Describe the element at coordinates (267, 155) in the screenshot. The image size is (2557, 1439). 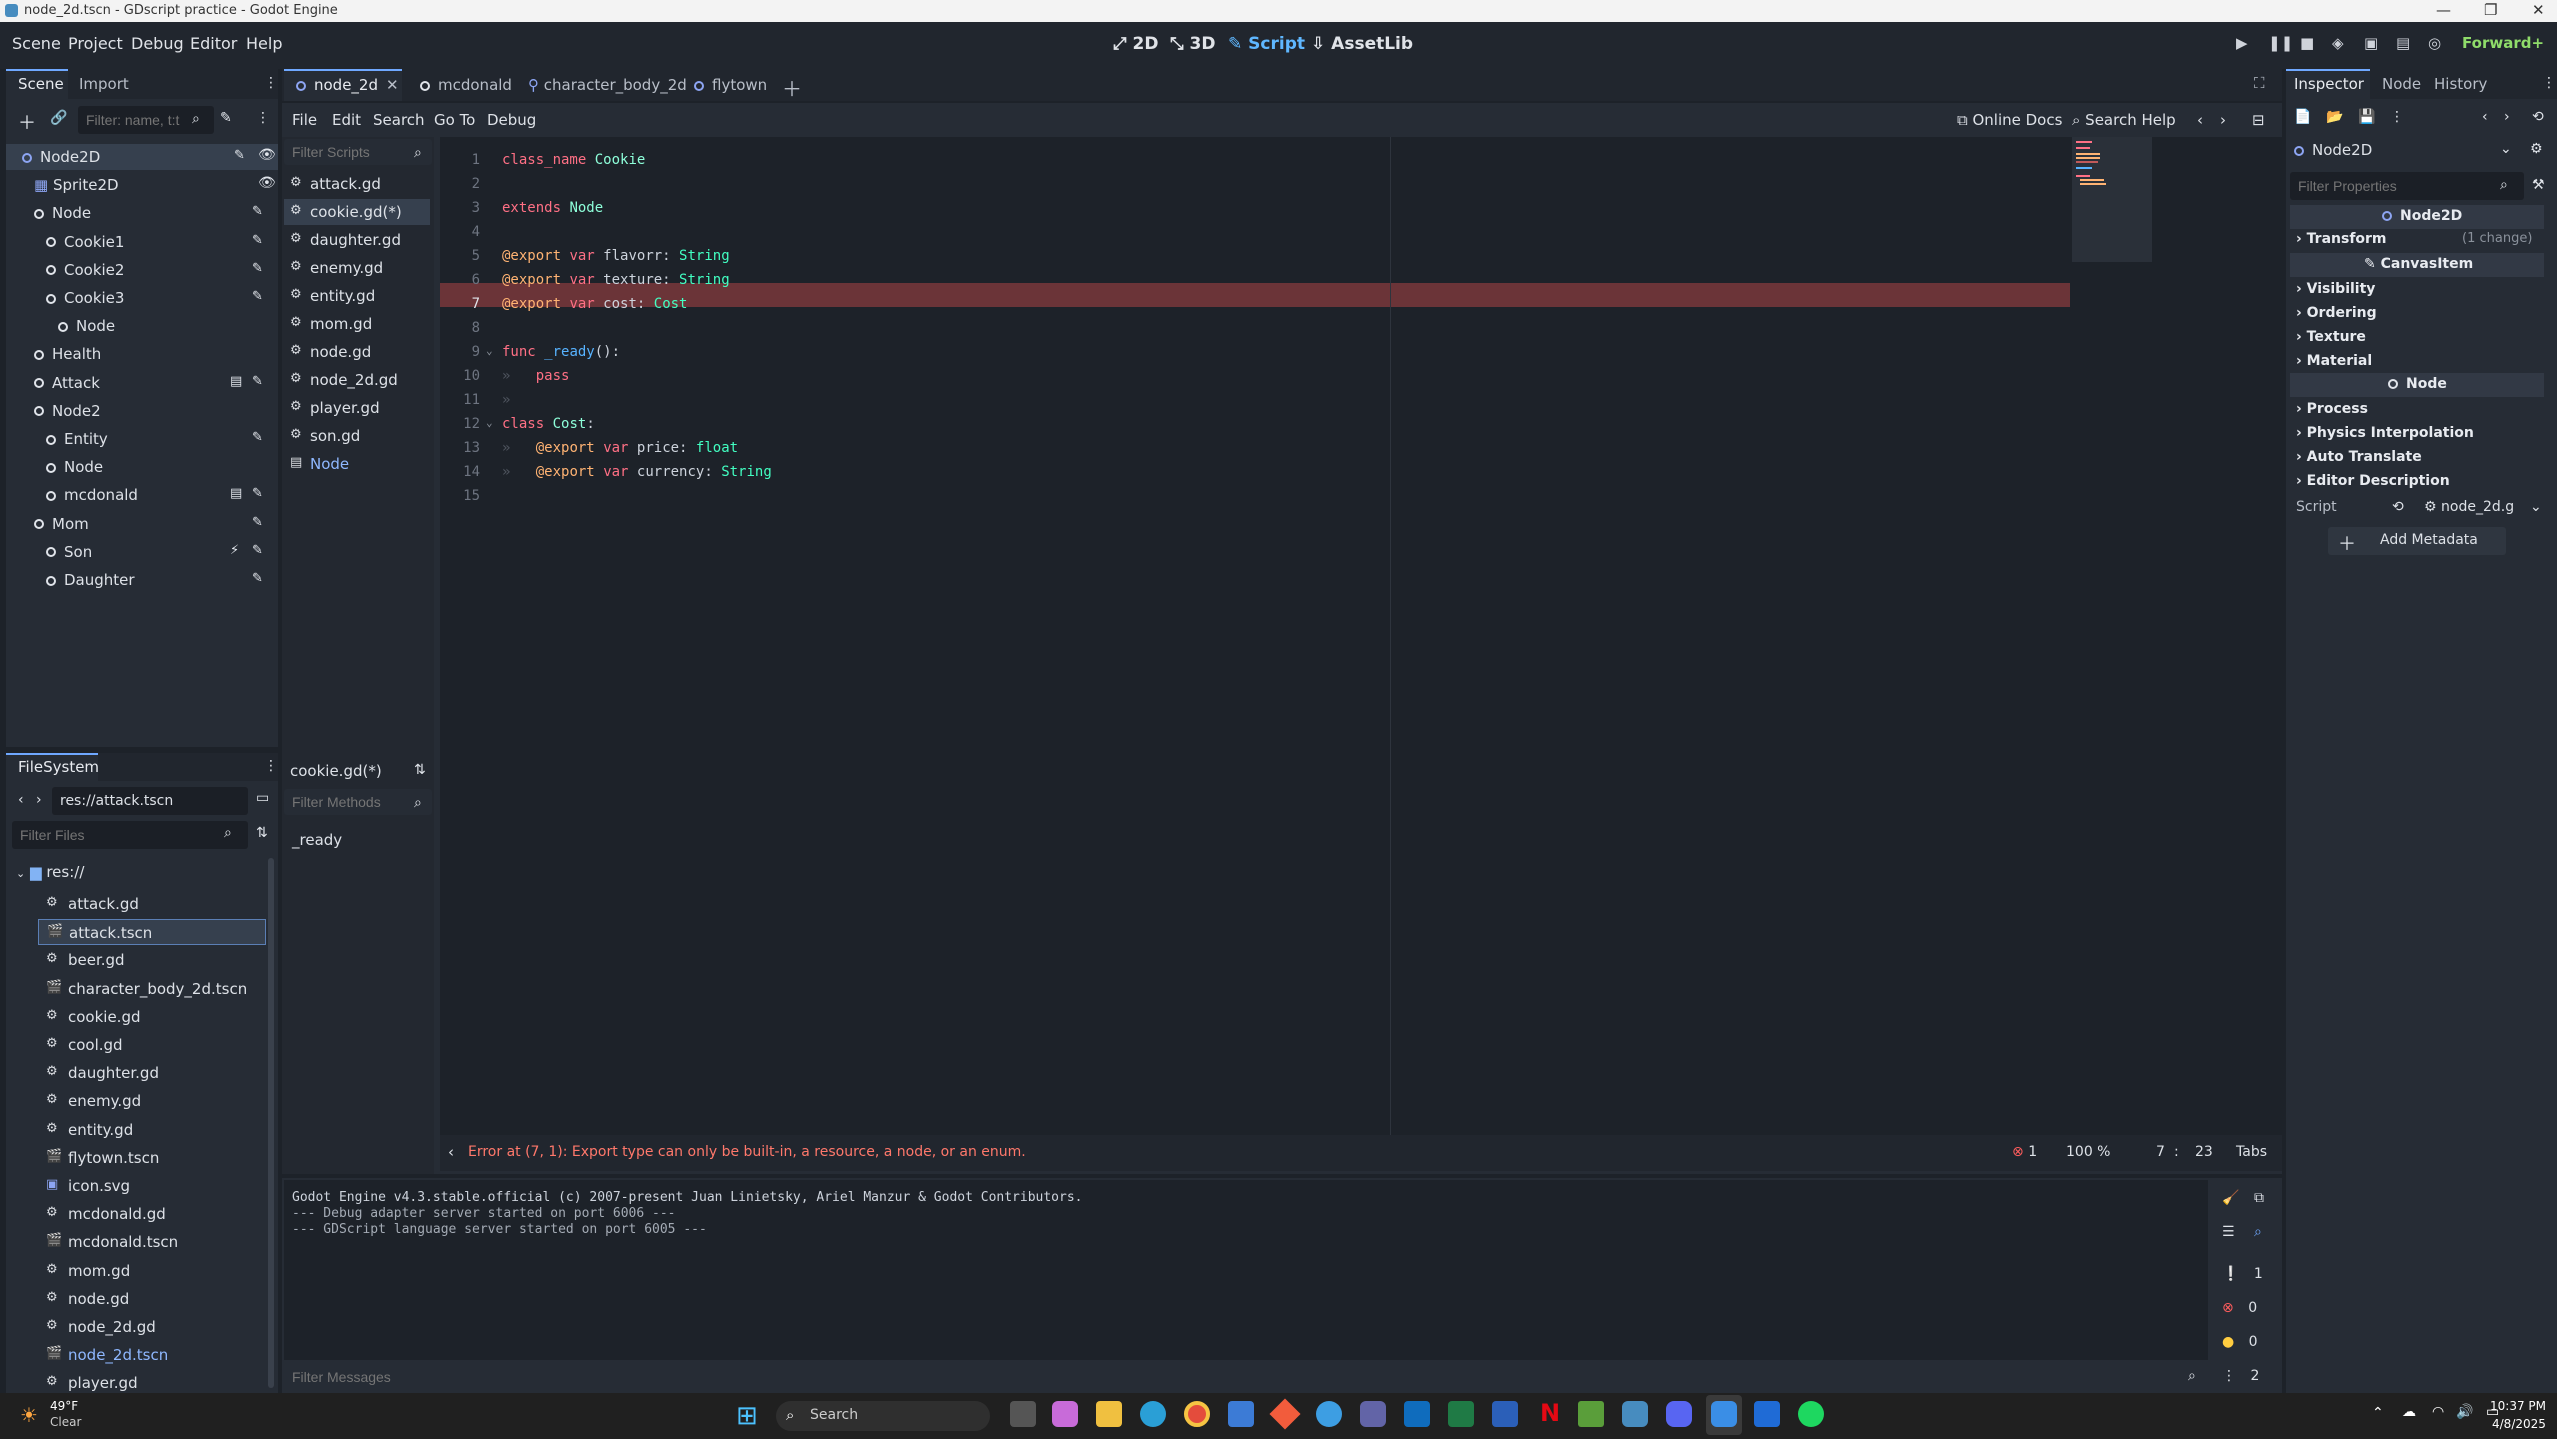
I see `visibility-icon: 👁` at that location.